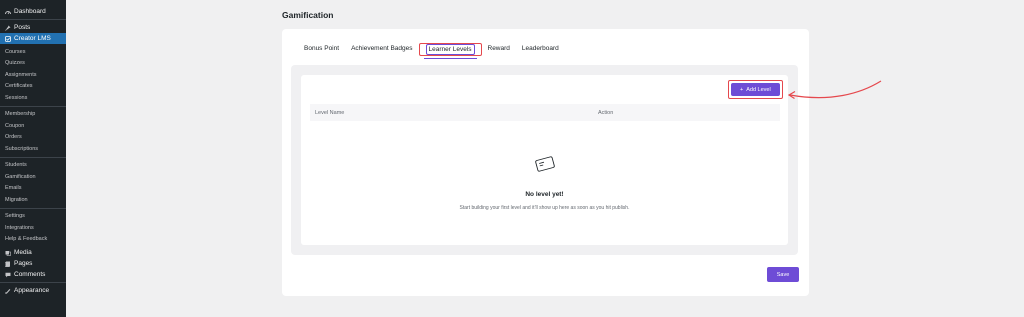 The height and width of the screenshot is (317, 1024). Describe the element at coordinates (499, 49) in the screenshot. I see `tab-reward: Reward` at that location.